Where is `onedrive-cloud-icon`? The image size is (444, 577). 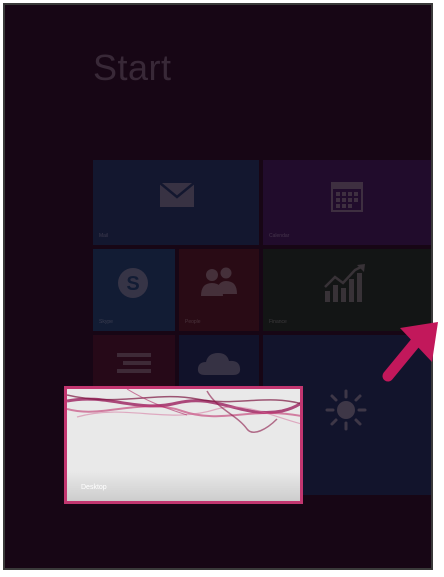
onedrive-cloud-icon is located at coordinates (219, 364).